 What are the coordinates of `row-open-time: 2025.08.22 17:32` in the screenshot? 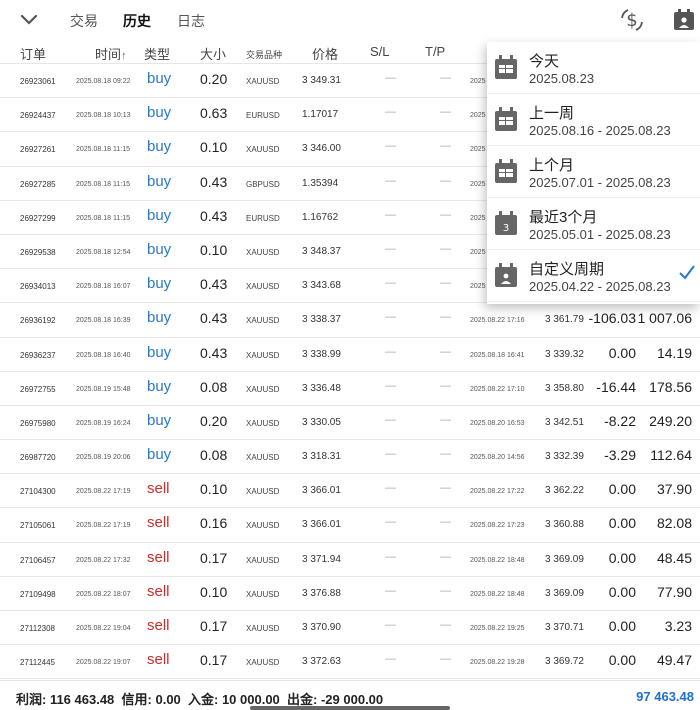 It's located at (103, 560).